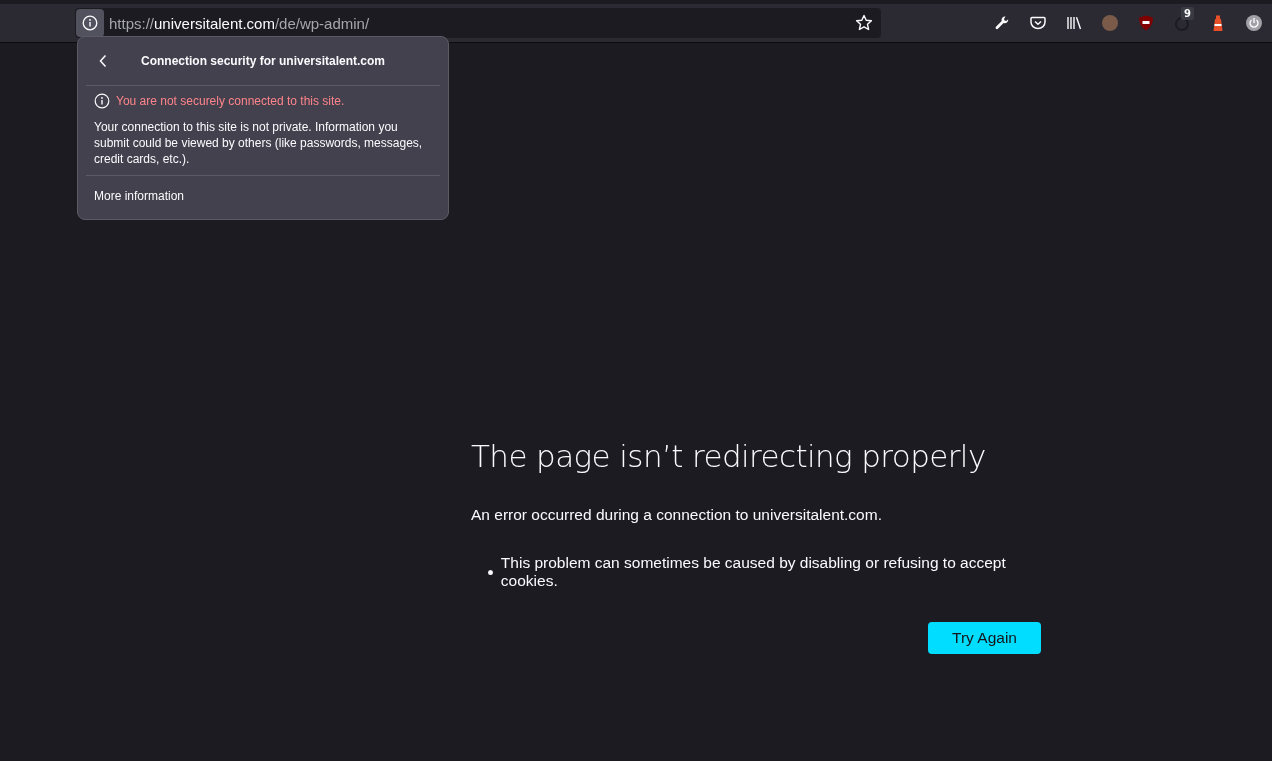  What do you see at coordinates (753, 572) in the screenshot?
I see `bullet-text: This problem can sometimes be caused by disabling or refusing to accept cookies.` at bounding box center [753, 572].